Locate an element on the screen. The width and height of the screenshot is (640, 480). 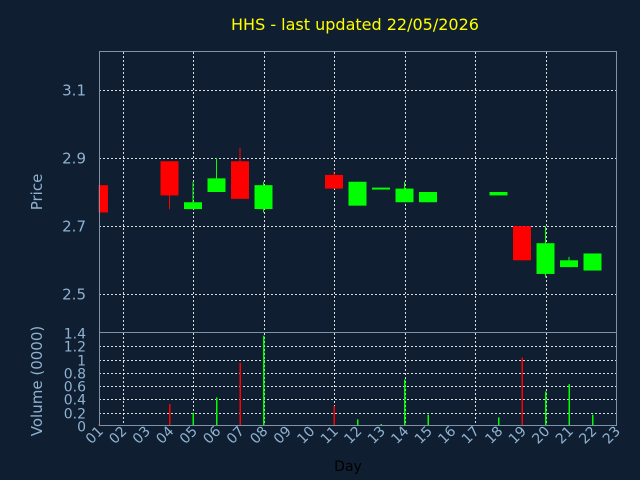
price-y-ticks: 2.5 2.7 2.9 3.1 is located at coordinates (74, 193).